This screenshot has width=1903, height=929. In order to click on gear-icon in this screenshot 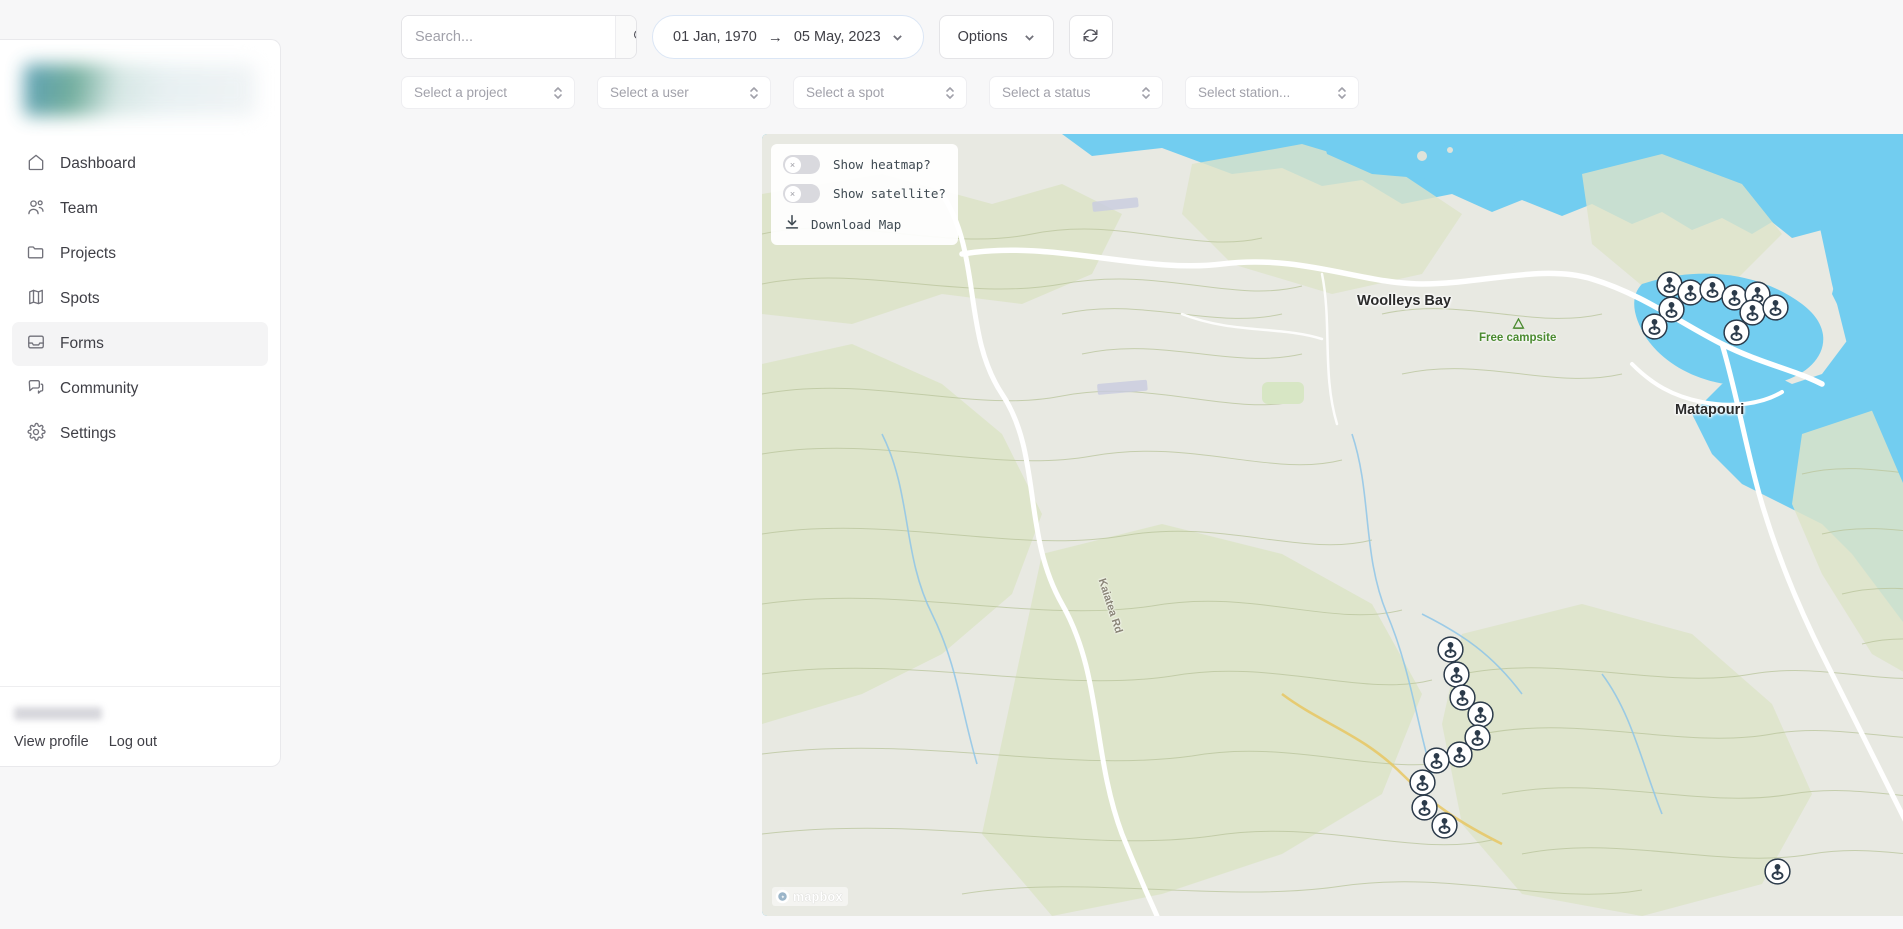, I will do `click(36, 434)`.